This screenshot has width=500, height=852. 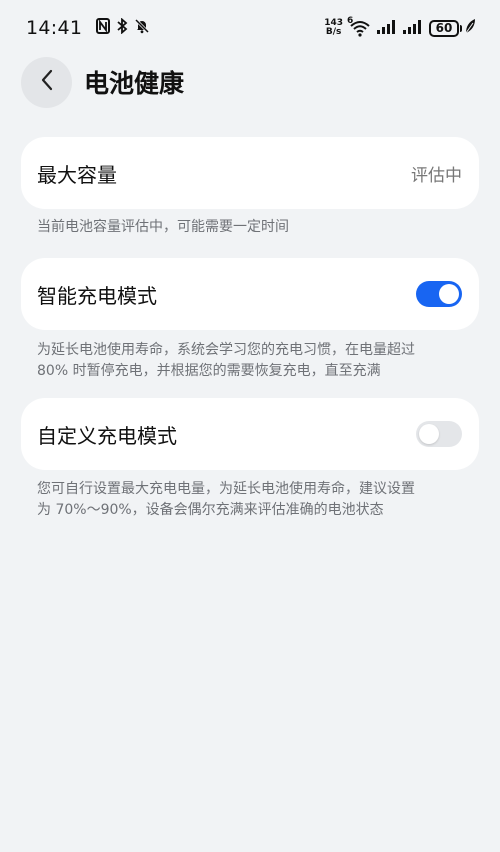 What do you see at coordinates (122, 27) in the screenshot?
I see `bluetooth-icon` at bounding box center [122, 27].